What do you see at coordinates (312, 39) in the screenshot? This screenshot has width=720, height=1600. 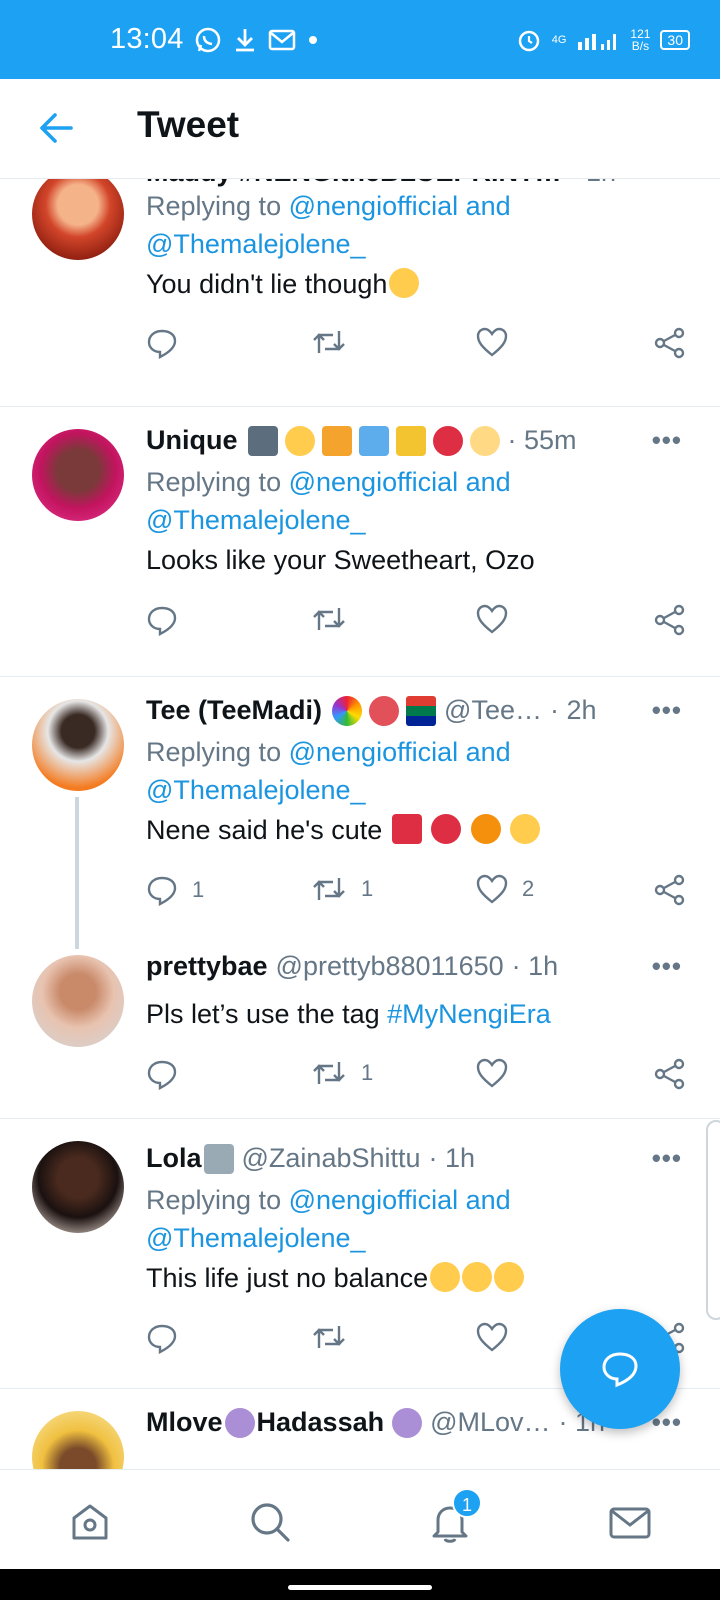 I see `dot-icon` at bounding box center [312, 39].